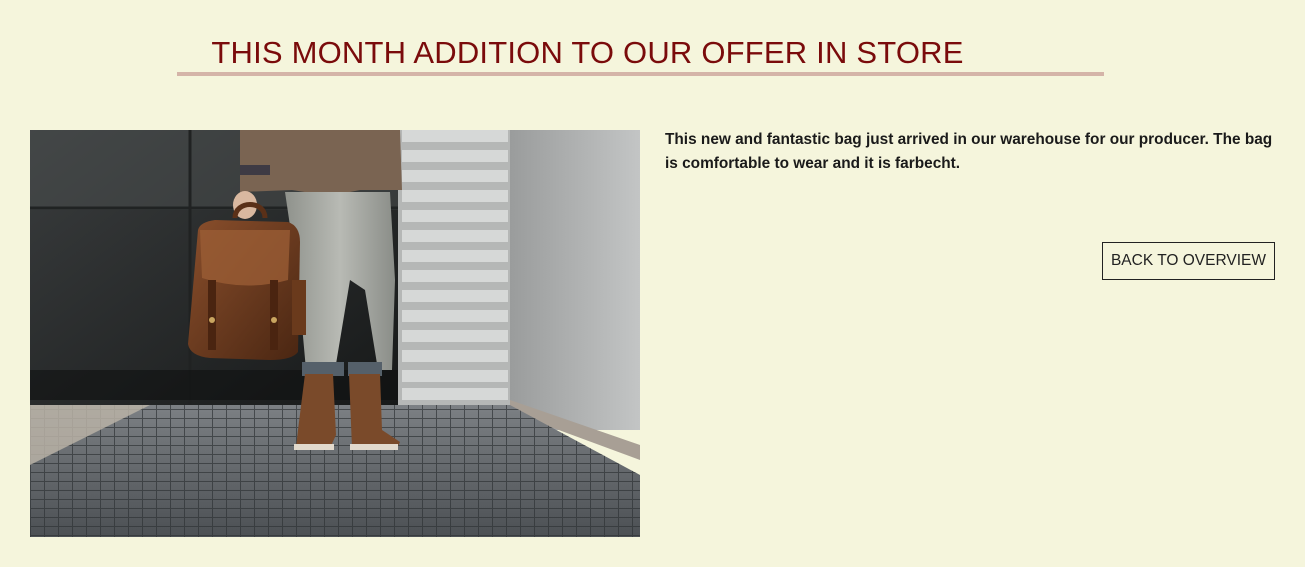  I want to click on back-to-overview-button: BACK TO OVERVIEW, so click(1188, 261).